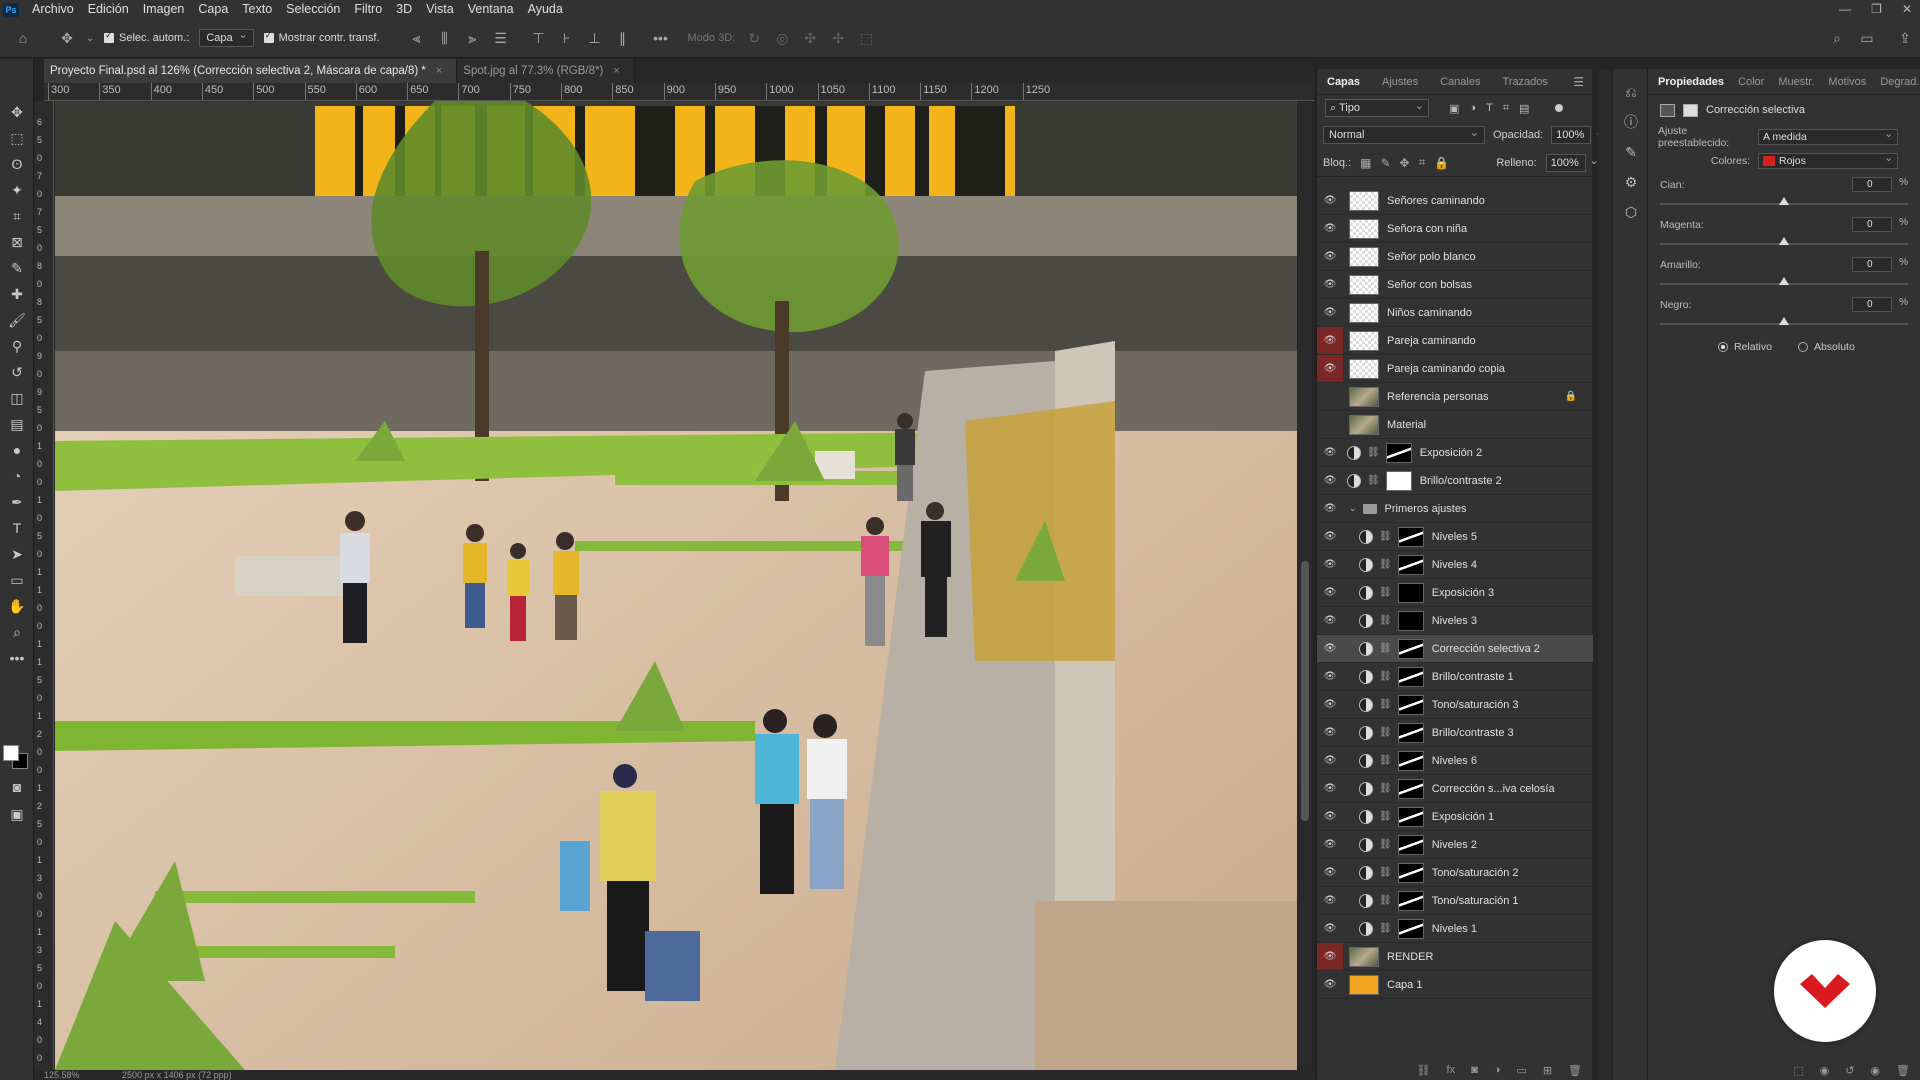 The height and width of the screenshot is (1080, 1920). What do you see at coordinates (1404, 134) in the screenshot?
I see `blend-mode-dropdown: Normal` at bounding box center [1404, 134].